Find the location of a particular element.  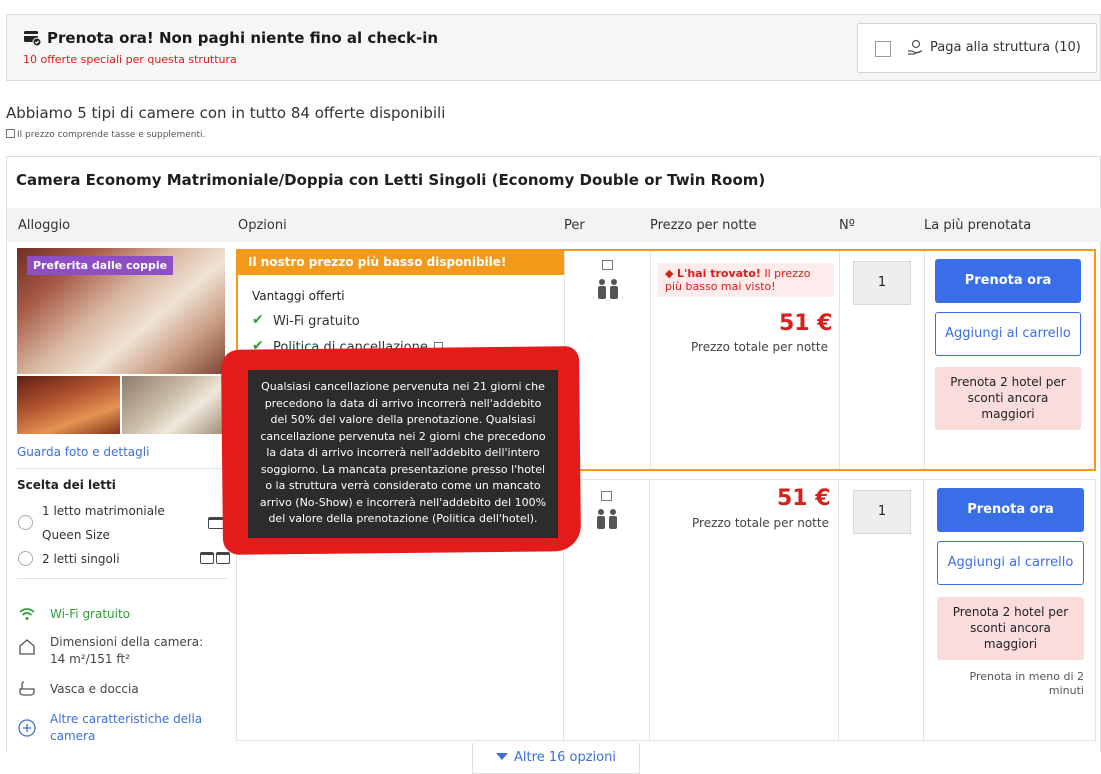

benefits-title: Vantaggi offerti is located at coordinates (298, 296).